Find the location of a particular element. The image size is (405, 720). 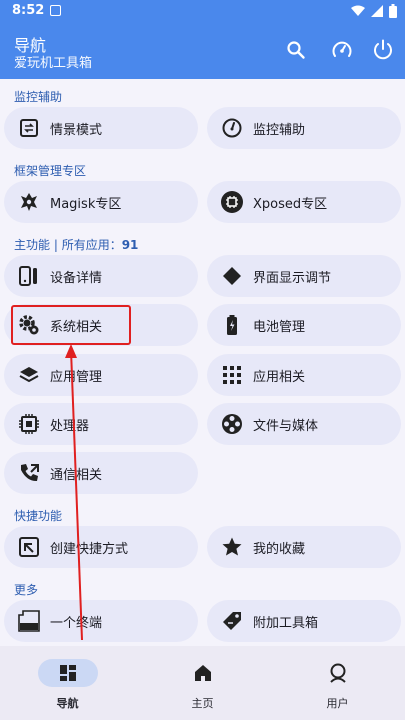

nav-label: 用户 is located at coordinates (337, 703).